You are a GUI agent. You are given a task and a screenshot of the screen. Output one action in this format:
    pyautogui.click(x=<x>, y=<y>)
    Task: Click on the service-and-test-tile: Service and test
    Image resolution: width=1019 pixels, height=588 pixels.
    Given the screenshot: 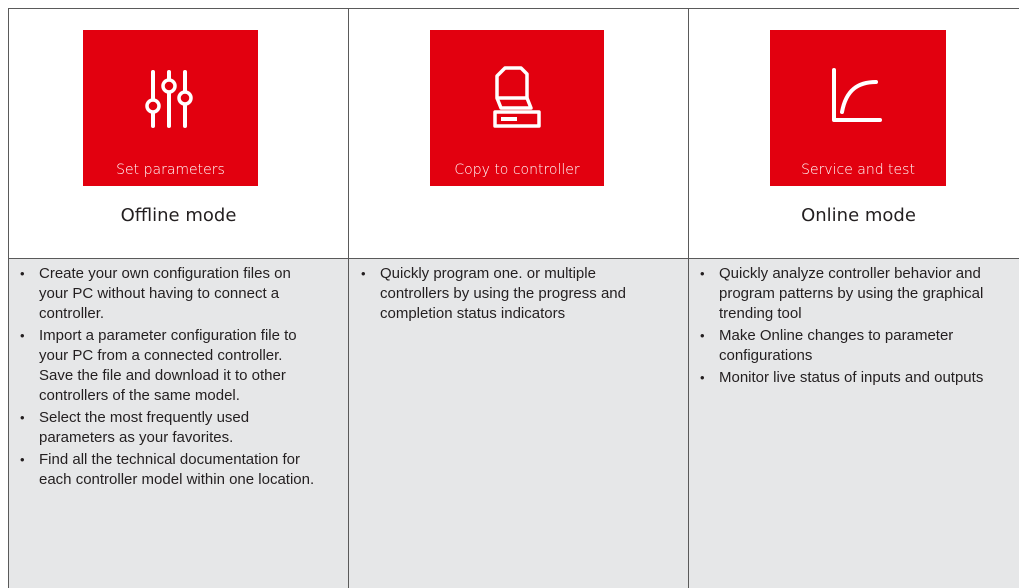 What is the action you would take?
    pyautogui.click(x=858, y=108)
    